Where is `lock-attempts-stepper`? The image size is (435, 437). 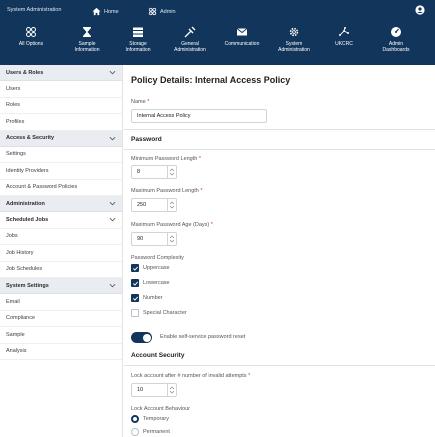 lock-attempts-stepper is located at coordinates (172, 390).